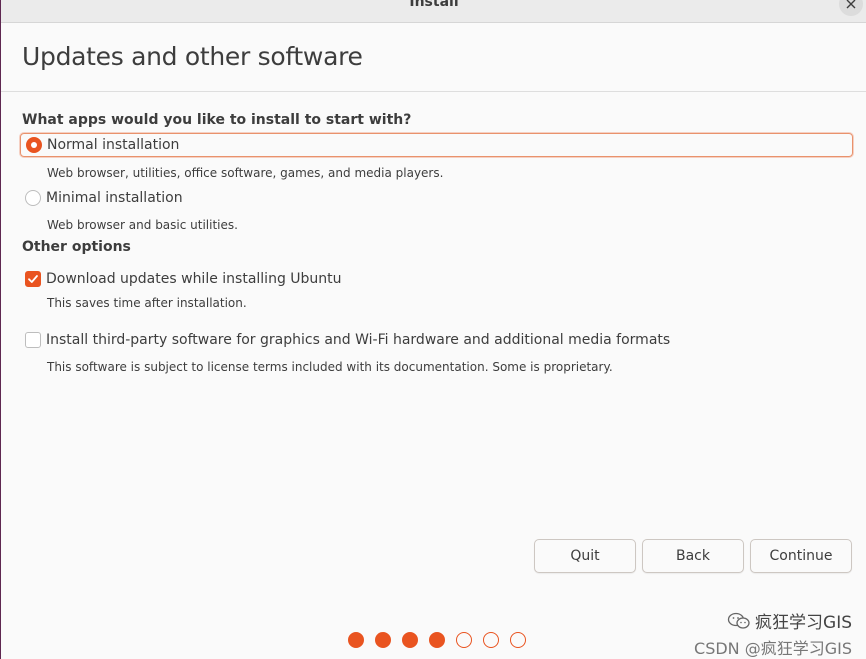 The height and width of the screenshot is (659, 866). Describe the element at coordinates (114, 198) in the screenshot. I see `minimal-installation-label: Minimal installation` at that location.